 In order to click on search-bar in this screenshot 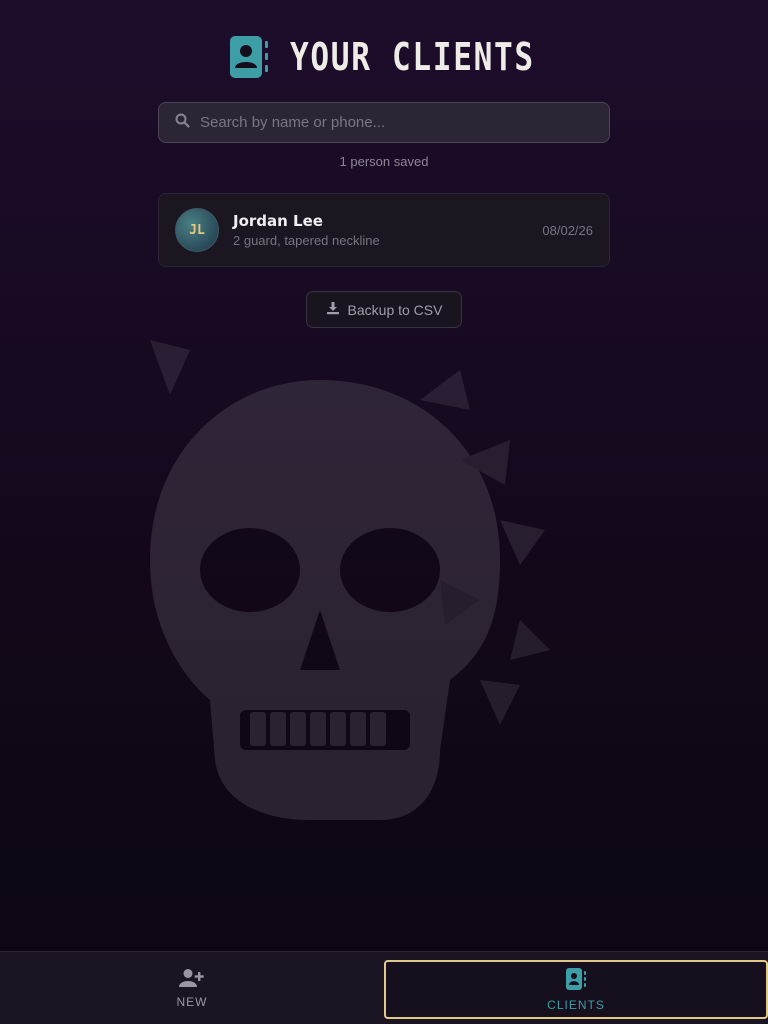, I will do `click(384, 122)`.